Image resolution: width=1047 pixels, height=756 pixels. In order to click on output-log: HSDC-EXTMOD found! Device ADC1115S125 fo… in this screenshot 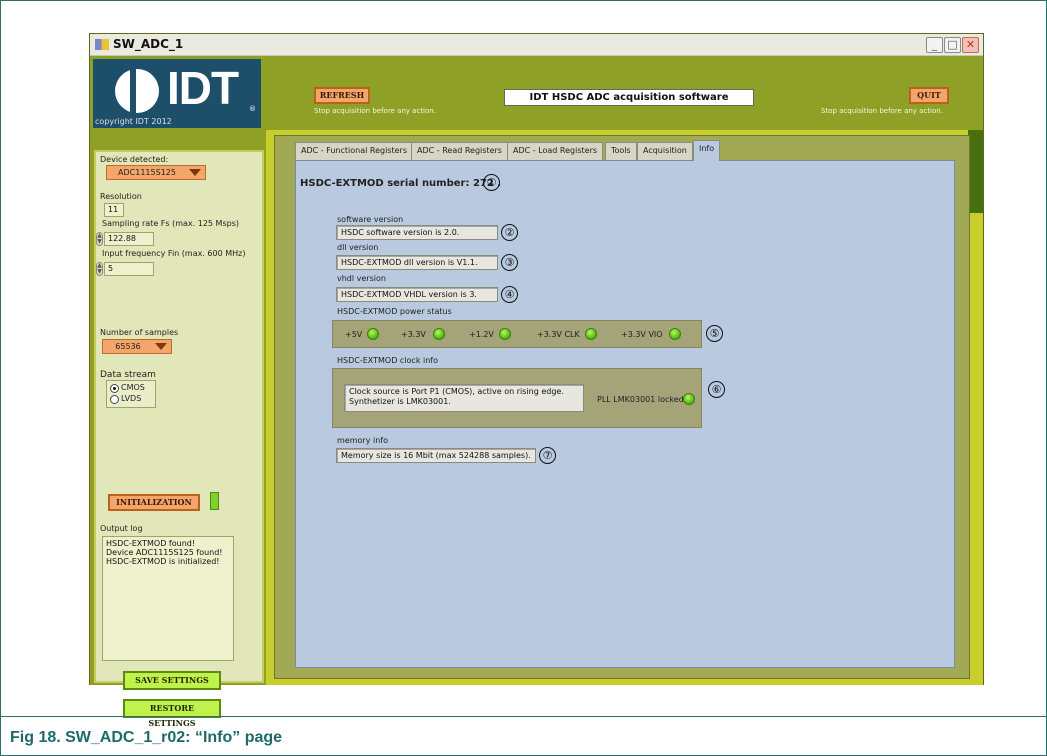, I will do `click(168, 598)`.